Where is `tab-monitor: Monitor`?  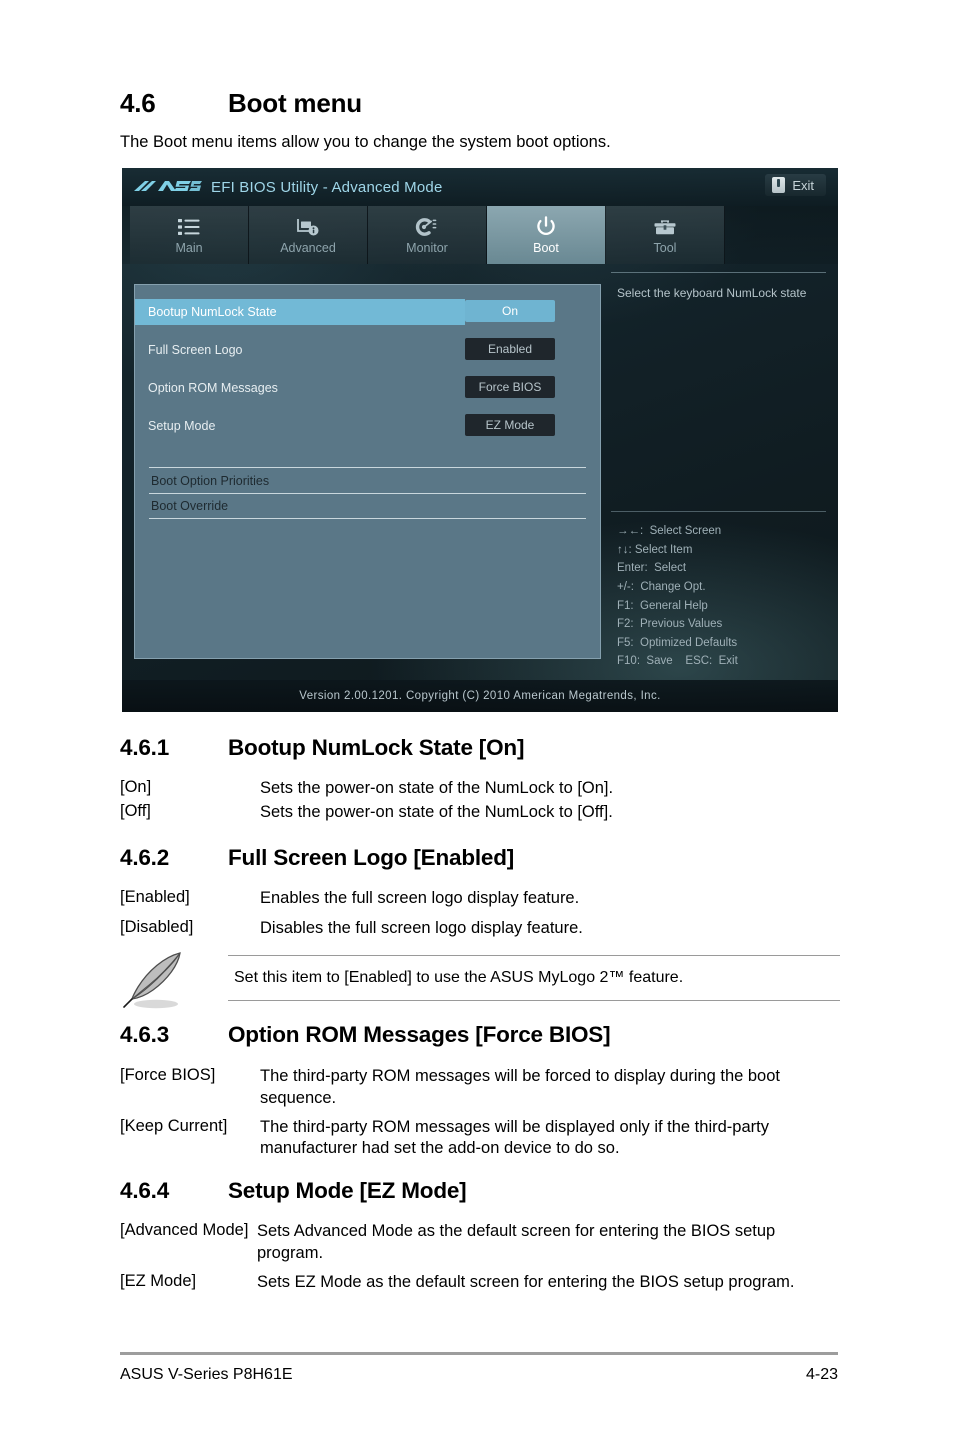
tab-monitor: Monitor is located at coordinates (427, 235).